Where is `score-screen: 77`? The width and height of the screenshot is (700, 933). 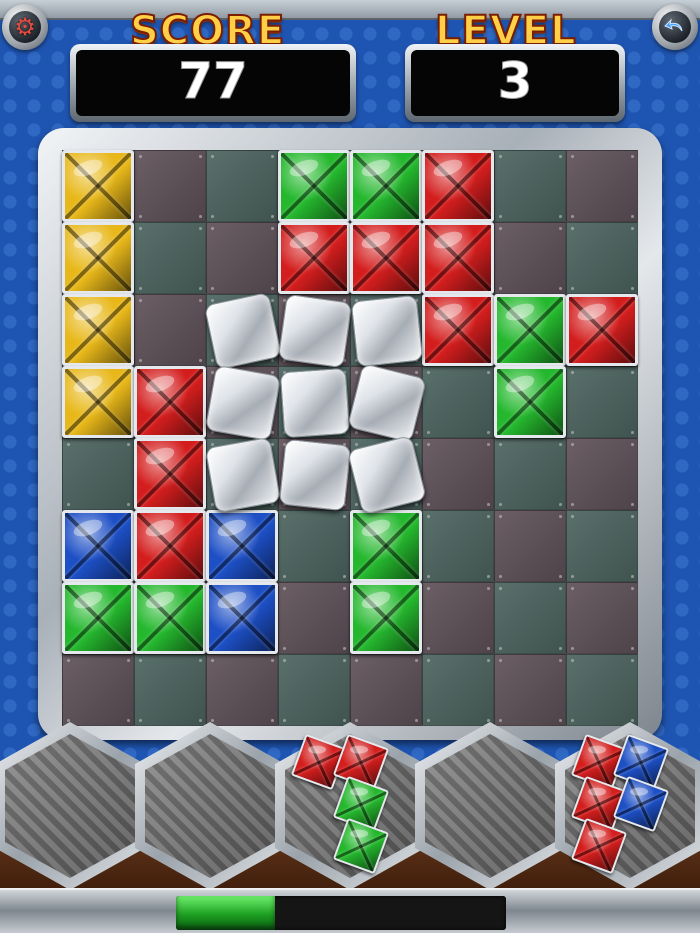
score-screen: 77 is located at coordinates (213, 83).